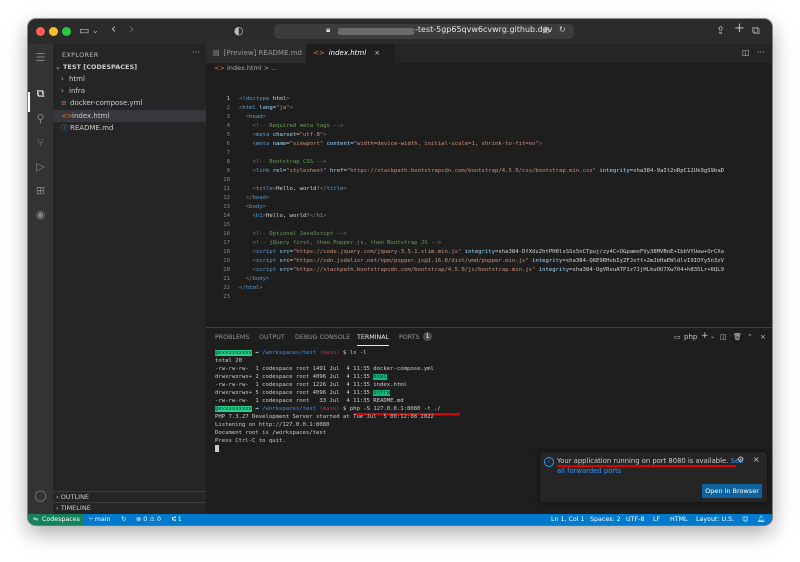  Describe the element at coordinates (148, 519) in the screenshot. I see `problems-status: ⊗ 0 ⚠ 0` at that location.